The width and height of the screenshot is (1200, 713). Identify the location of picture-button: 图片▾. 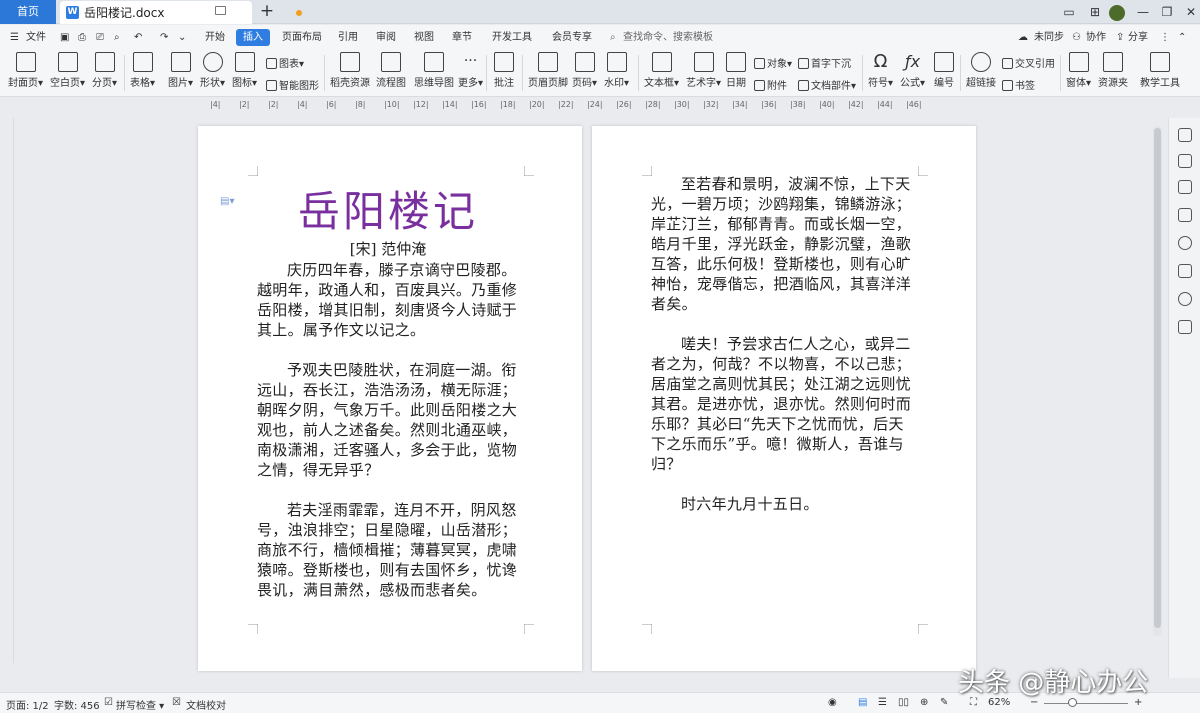
(180, 70).